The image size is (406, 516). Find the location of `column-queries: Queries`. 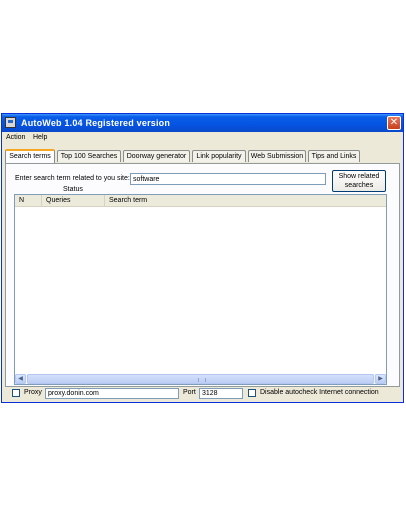

column-queries: Queries is located at coordinates (73, 200).